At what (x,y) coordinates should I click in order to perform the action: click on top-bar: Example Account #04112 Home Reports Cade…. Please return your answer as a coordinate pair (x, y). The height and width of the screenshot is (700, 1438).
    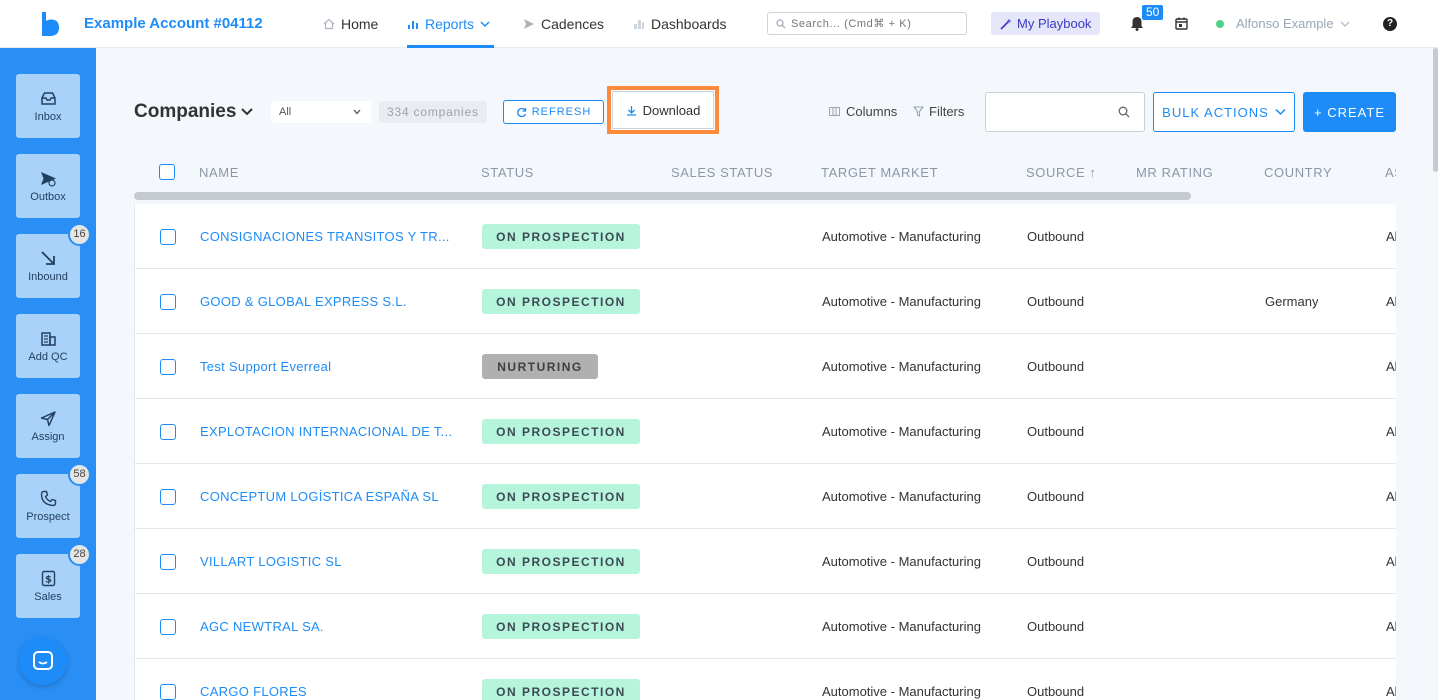
    Looking at the image, I should click on (719, 24).